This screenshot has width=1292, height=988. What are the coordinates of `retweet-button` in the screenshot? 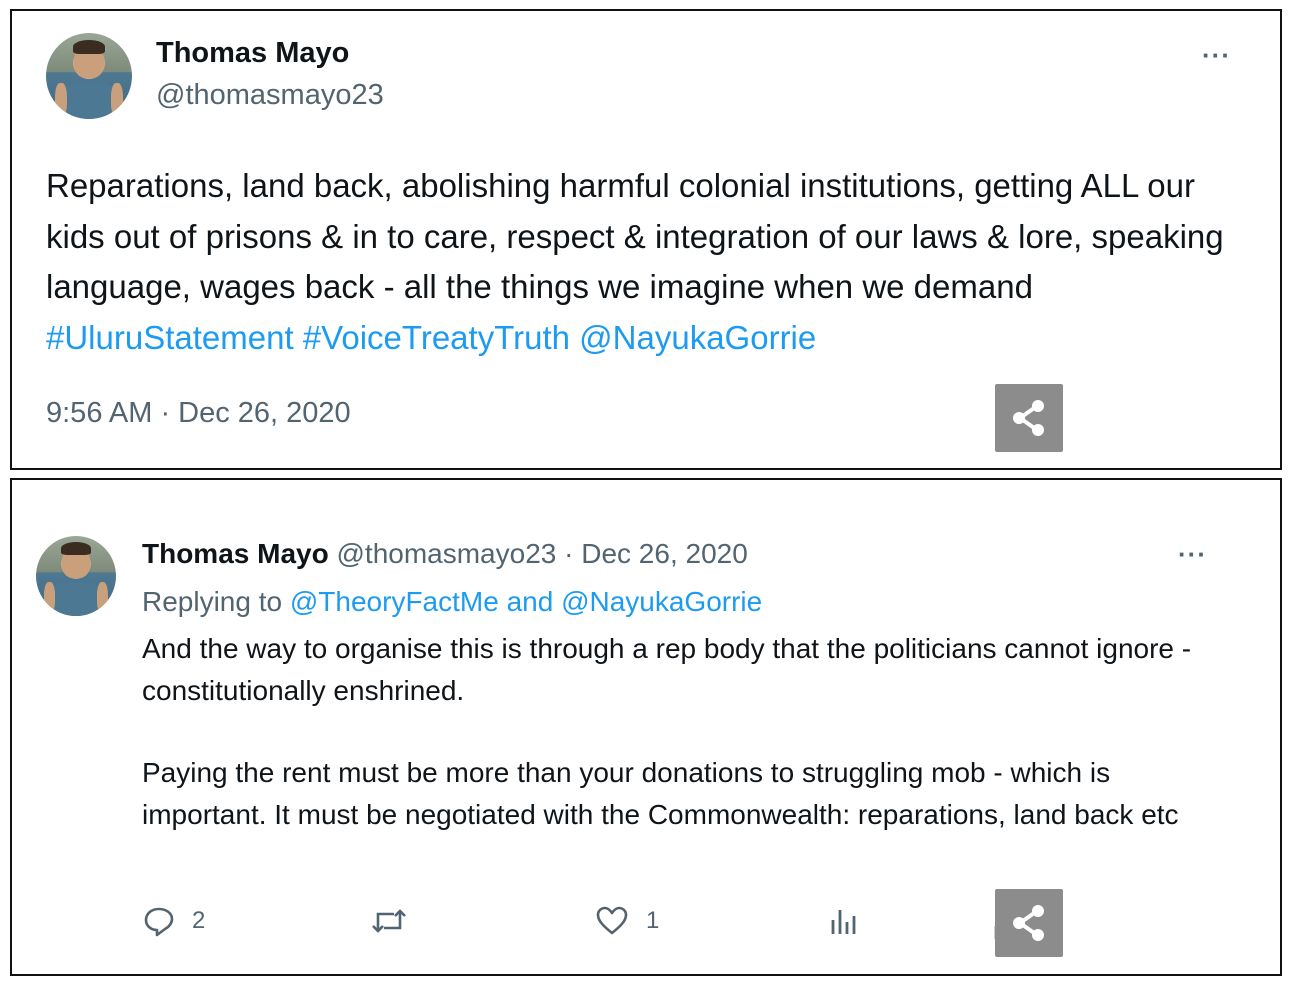 It's located at (389, 921).